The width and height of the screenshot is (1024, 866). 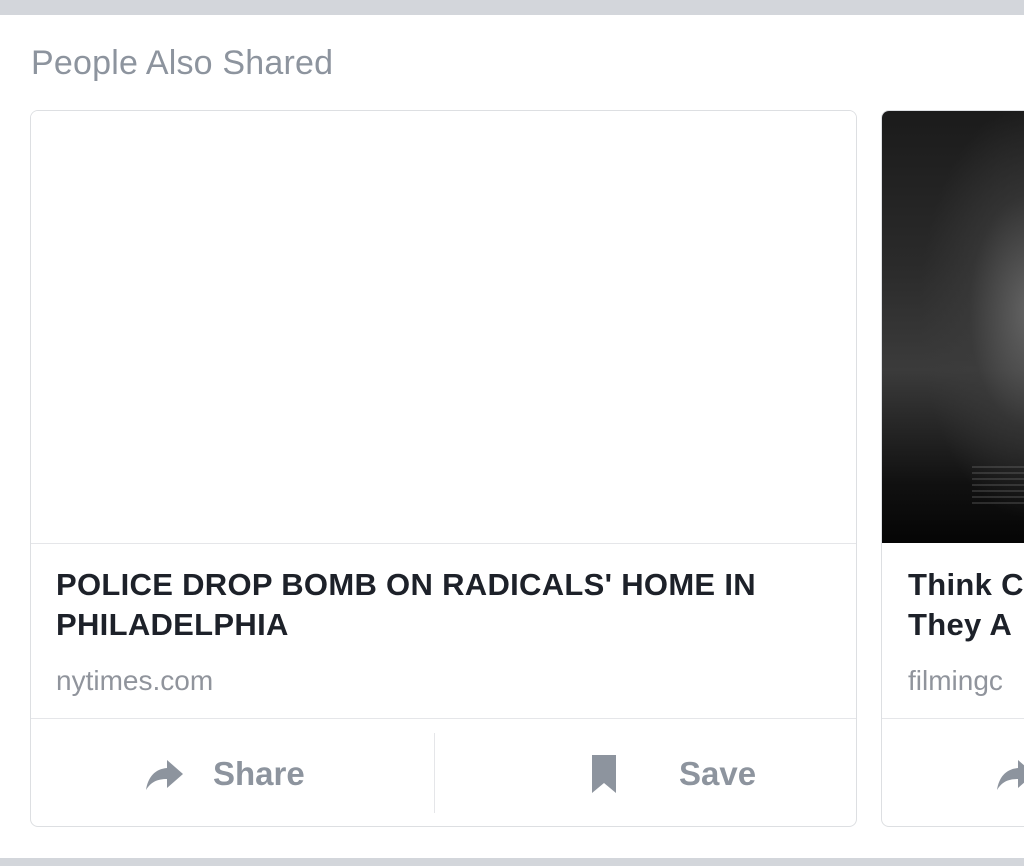 What do you see at coordinates (609, 774) in the screenshot?
I see `bookmark-icon` at bounding box center [609, 774].